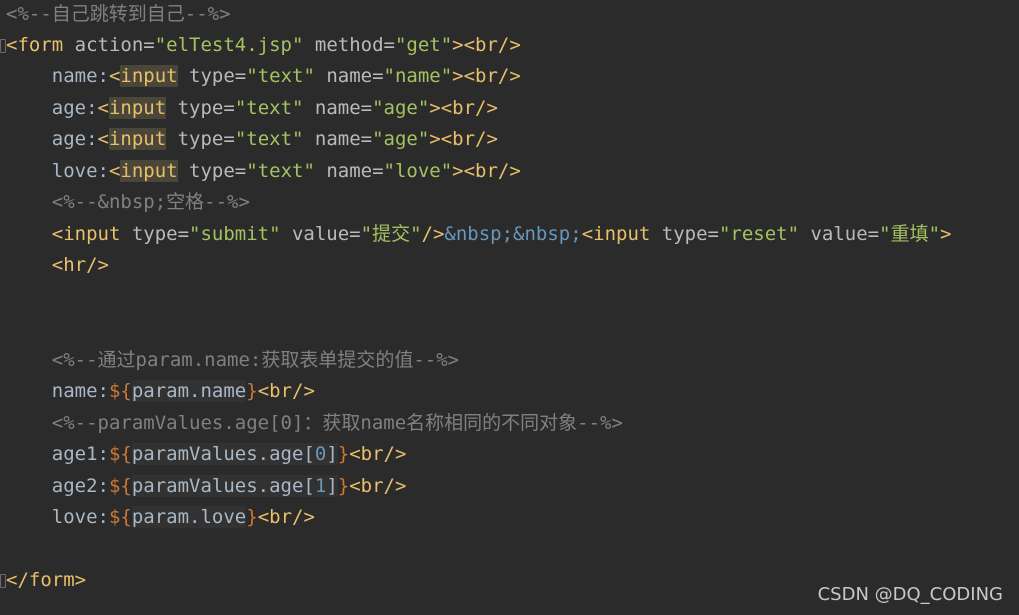 The image size is (1019, 615). Describe the element at coordinates (57, 486) in the screenshot. I see `code-token: age2:` at that location.